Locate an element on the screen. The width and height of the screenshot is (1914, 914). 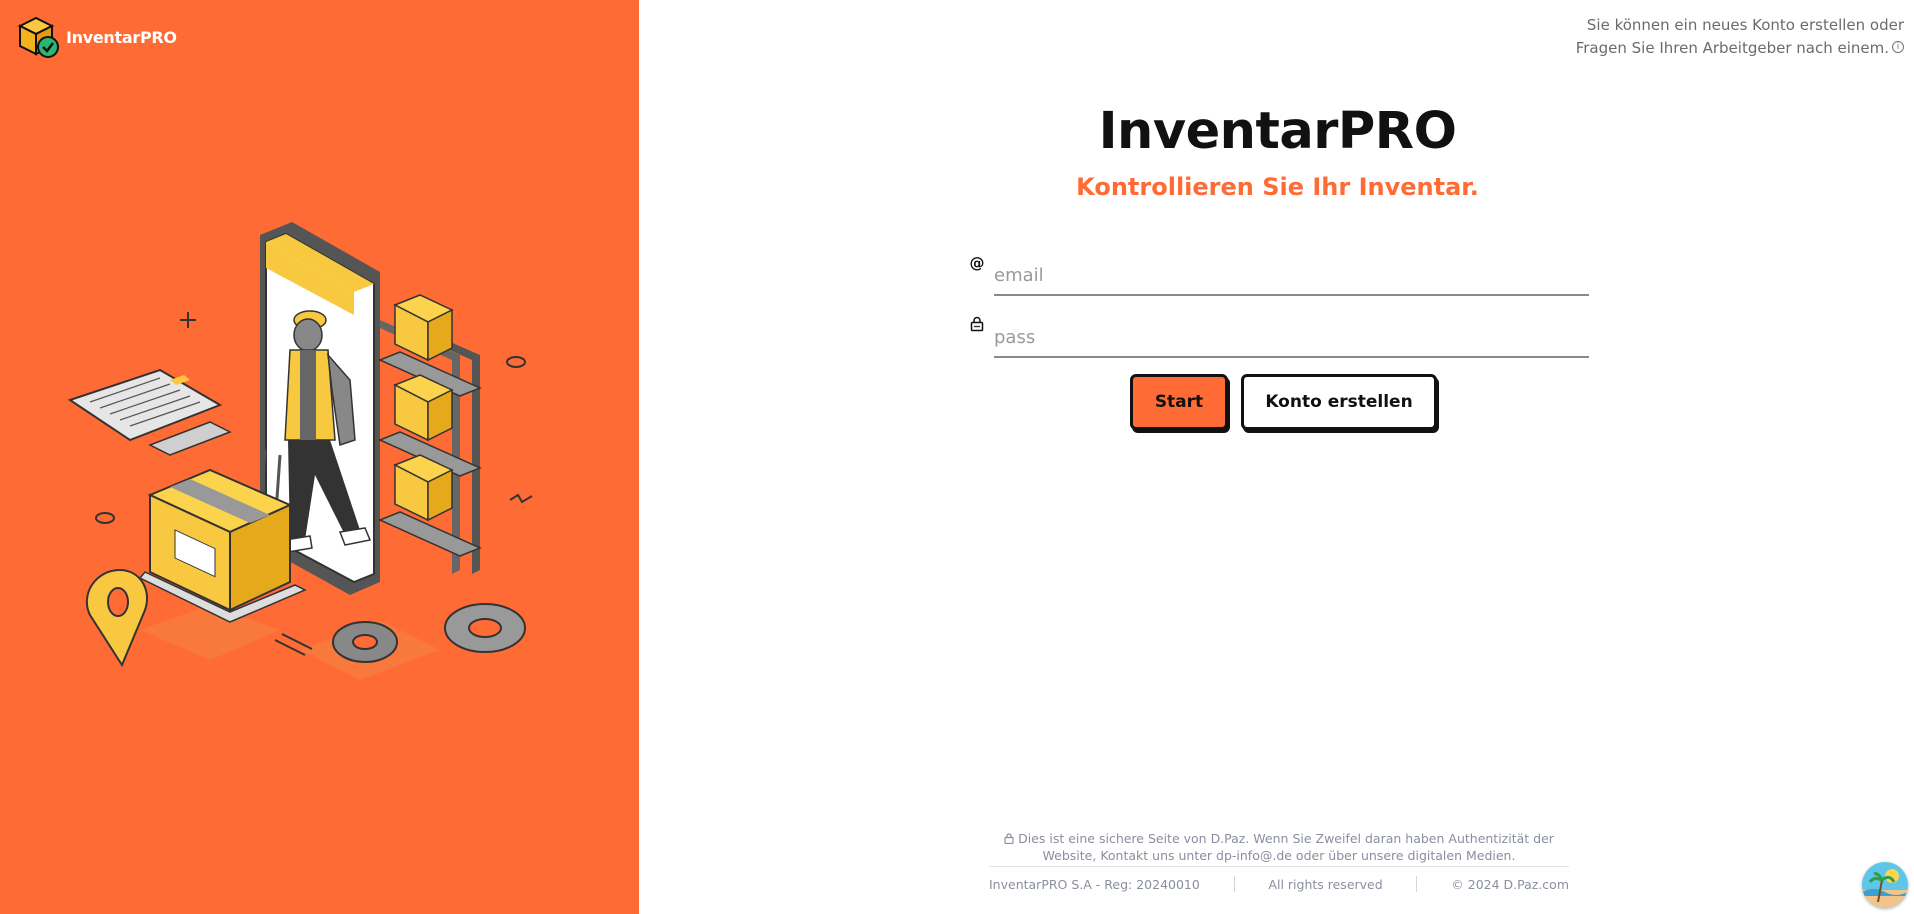
registration-text: InventarPRO S.A - Reg: 20240010 is located at coordinates (1094, 884).